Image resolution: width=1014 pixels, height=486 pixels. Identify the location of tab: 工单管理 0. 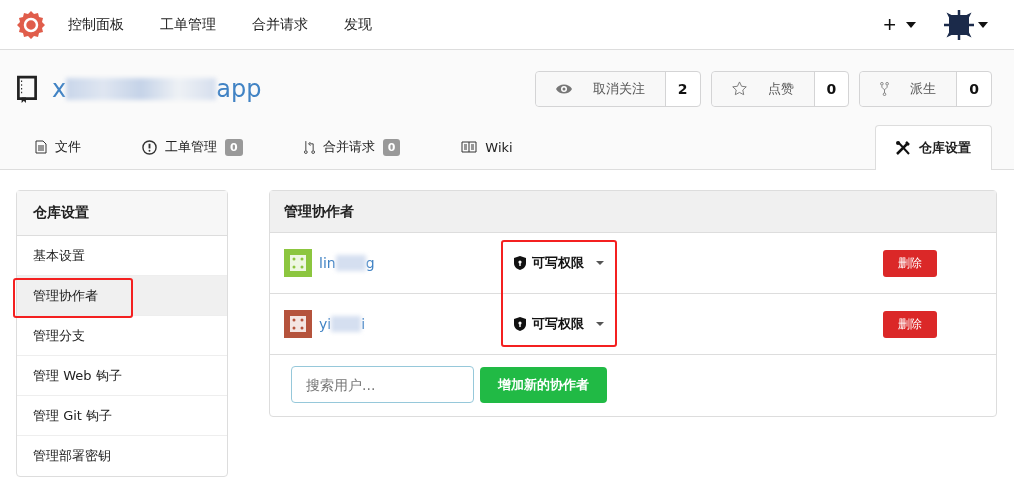
(193, 147).